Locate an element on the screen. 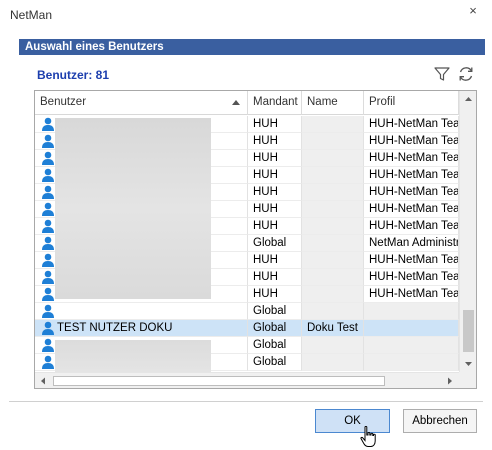  cell-name: Doku Test is located at coordinates (333, 328).